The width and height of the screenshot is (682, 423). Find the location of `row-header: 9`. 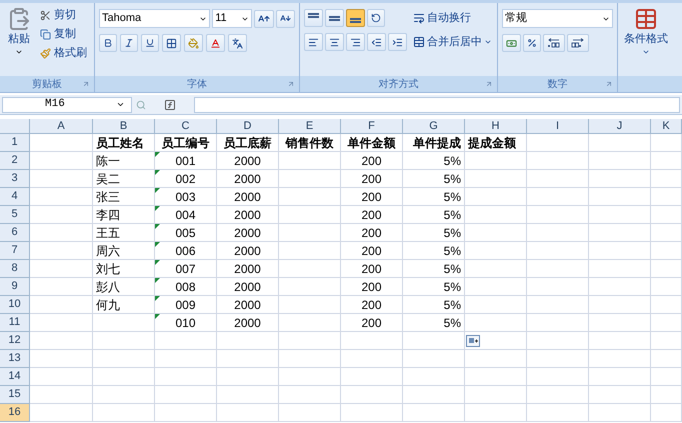

row-header: 9 is located at coordinates (15, 287).